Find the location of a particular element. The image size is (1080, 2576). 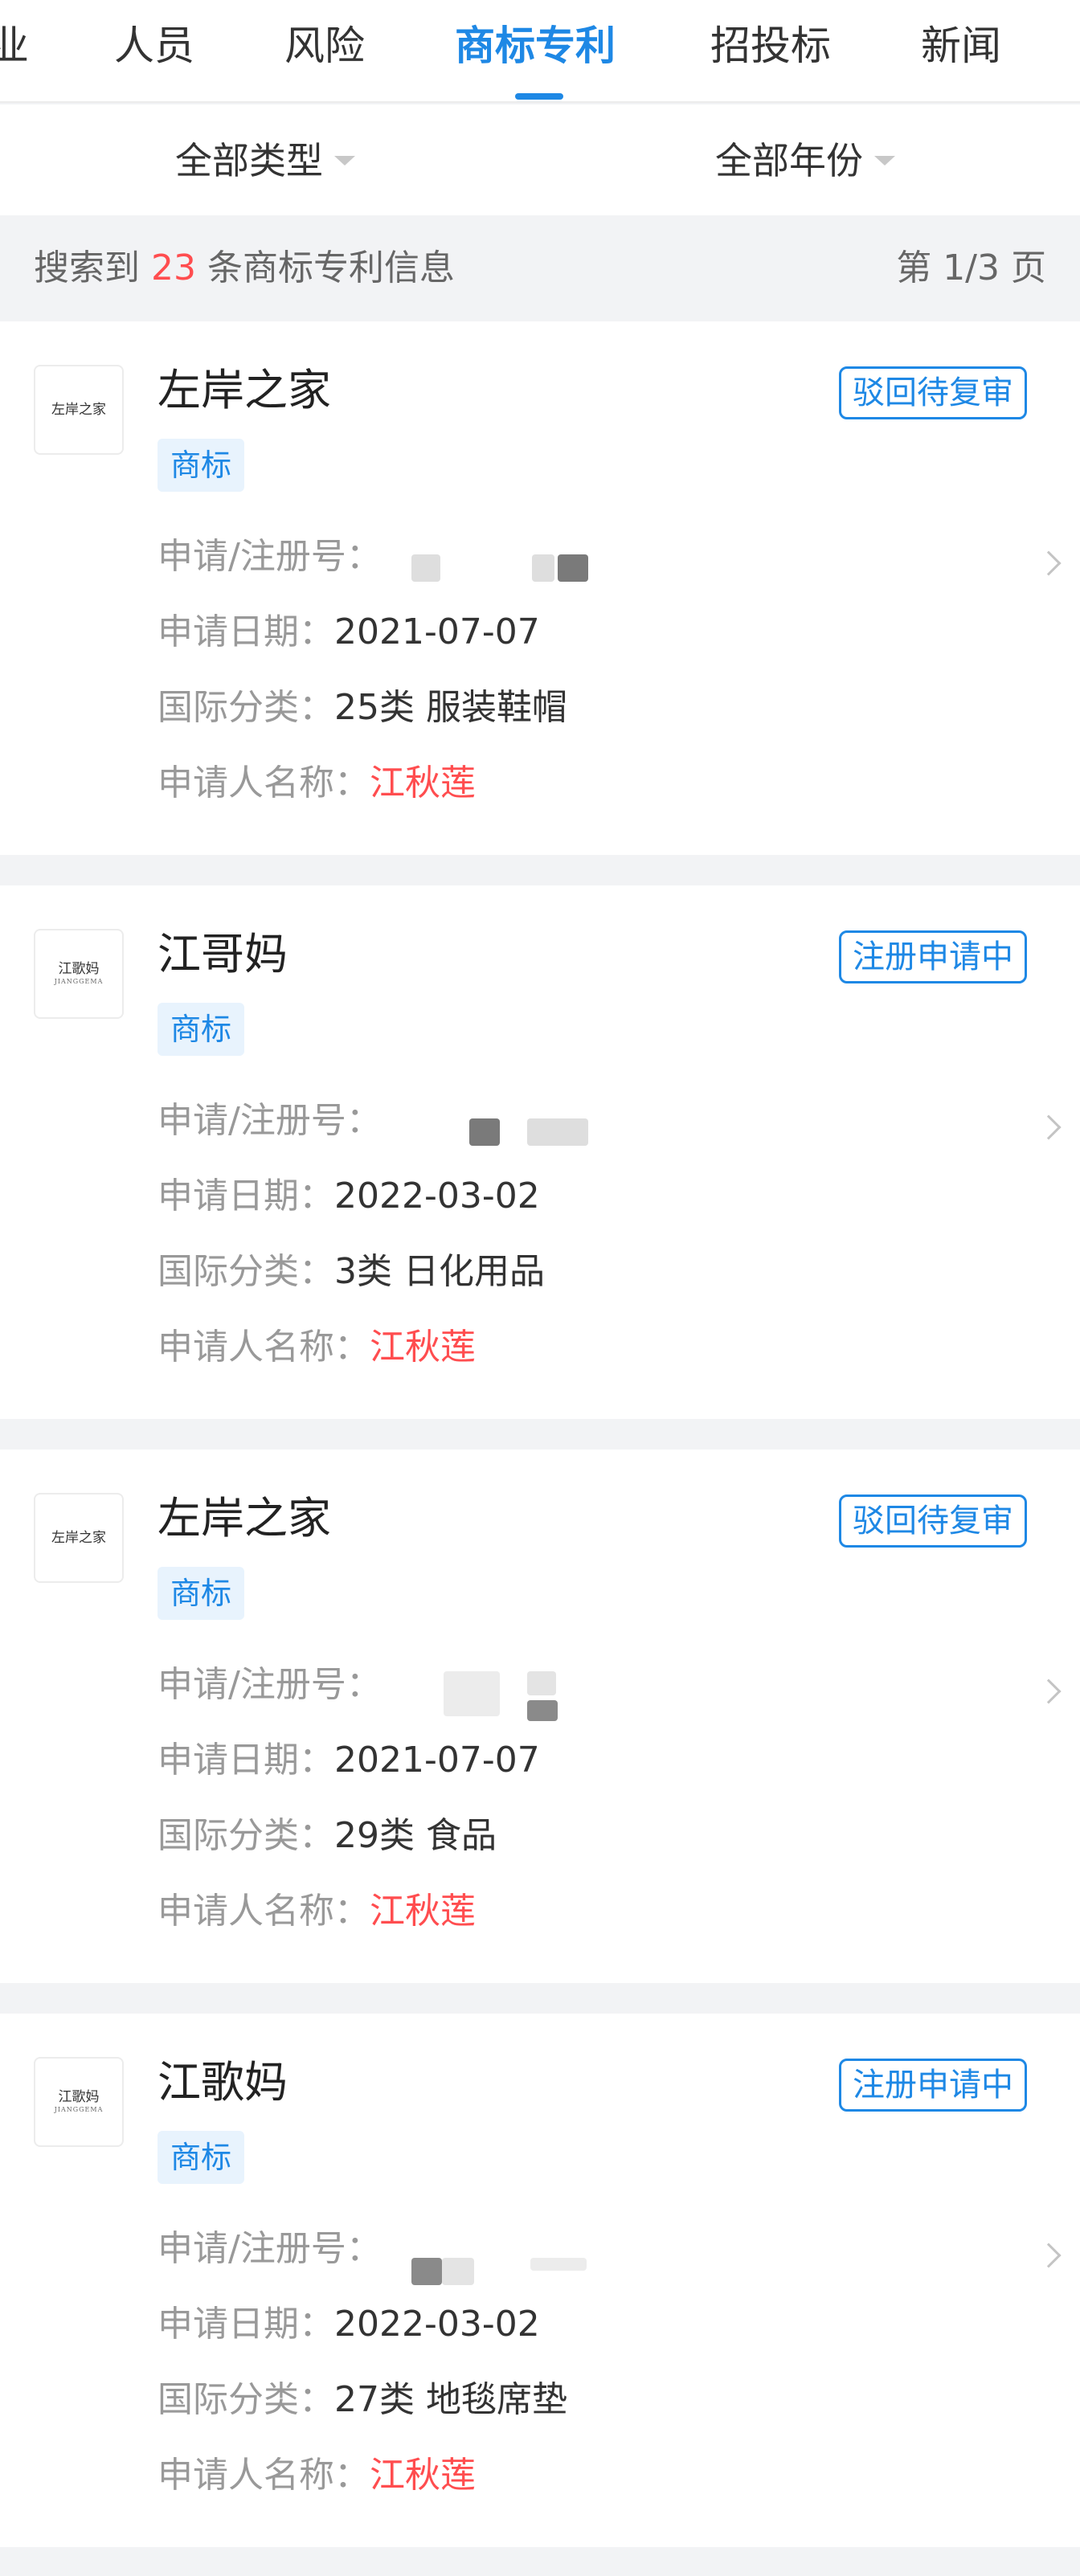

tab-risk: 风险 is located at coordinates (325, 46).